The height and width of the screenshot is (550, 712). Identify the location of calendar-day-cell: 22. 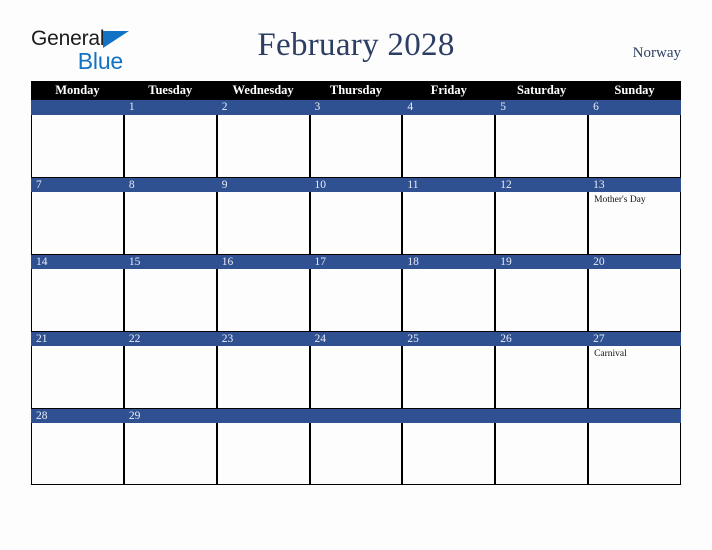
(170, 369).